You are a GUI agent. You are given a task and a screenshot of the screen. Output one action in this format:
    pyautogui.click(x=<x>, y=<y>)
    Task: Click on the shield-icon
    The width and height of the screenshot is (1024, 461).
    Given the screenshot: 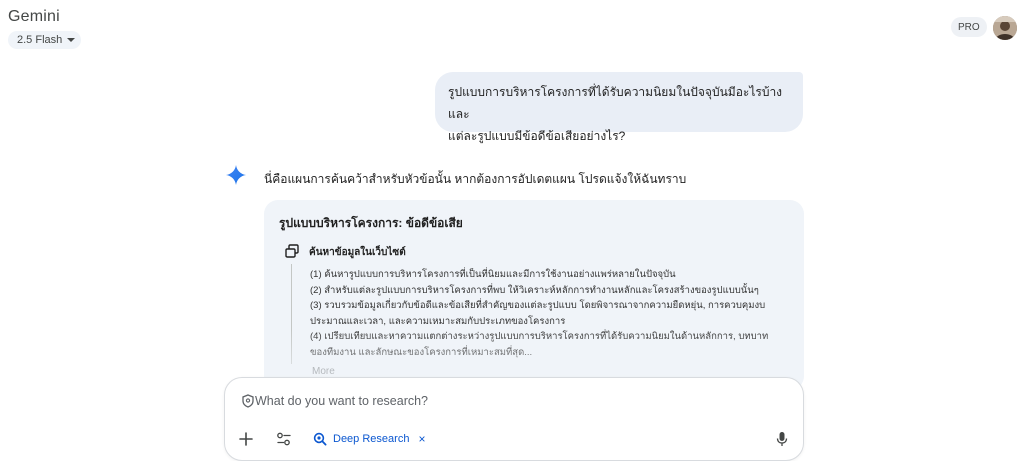 What is the action you would take?
    pyautogui.click(x=248, y=401)
    